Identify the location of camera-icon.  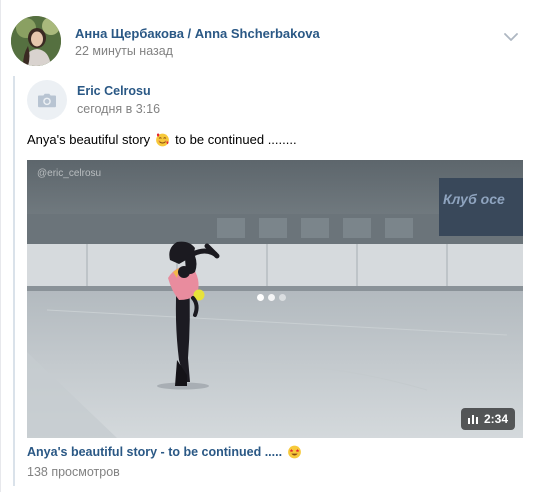
(47, 100).